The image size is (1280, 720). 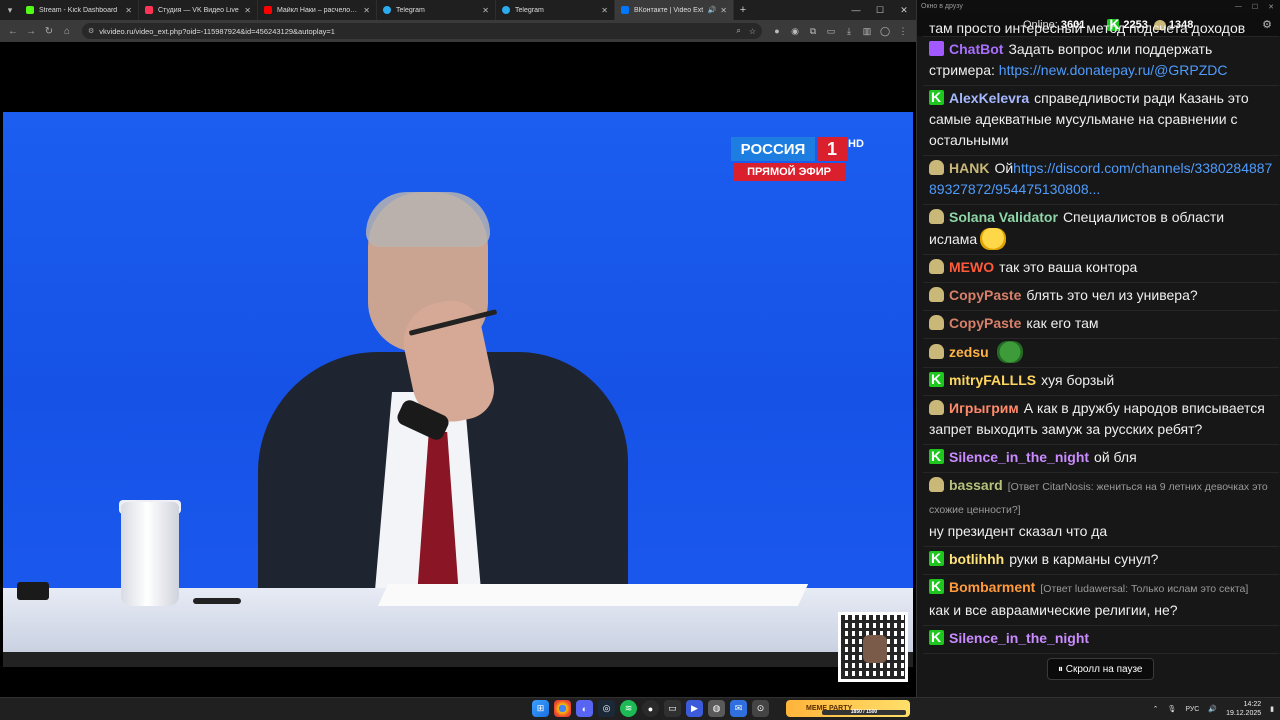 What do you see at coordinates (1100, 669) in the screenshot?
I see `scroll-paused-button: ⏸ Скролл на паузе` at bounding box center [1100, 669].